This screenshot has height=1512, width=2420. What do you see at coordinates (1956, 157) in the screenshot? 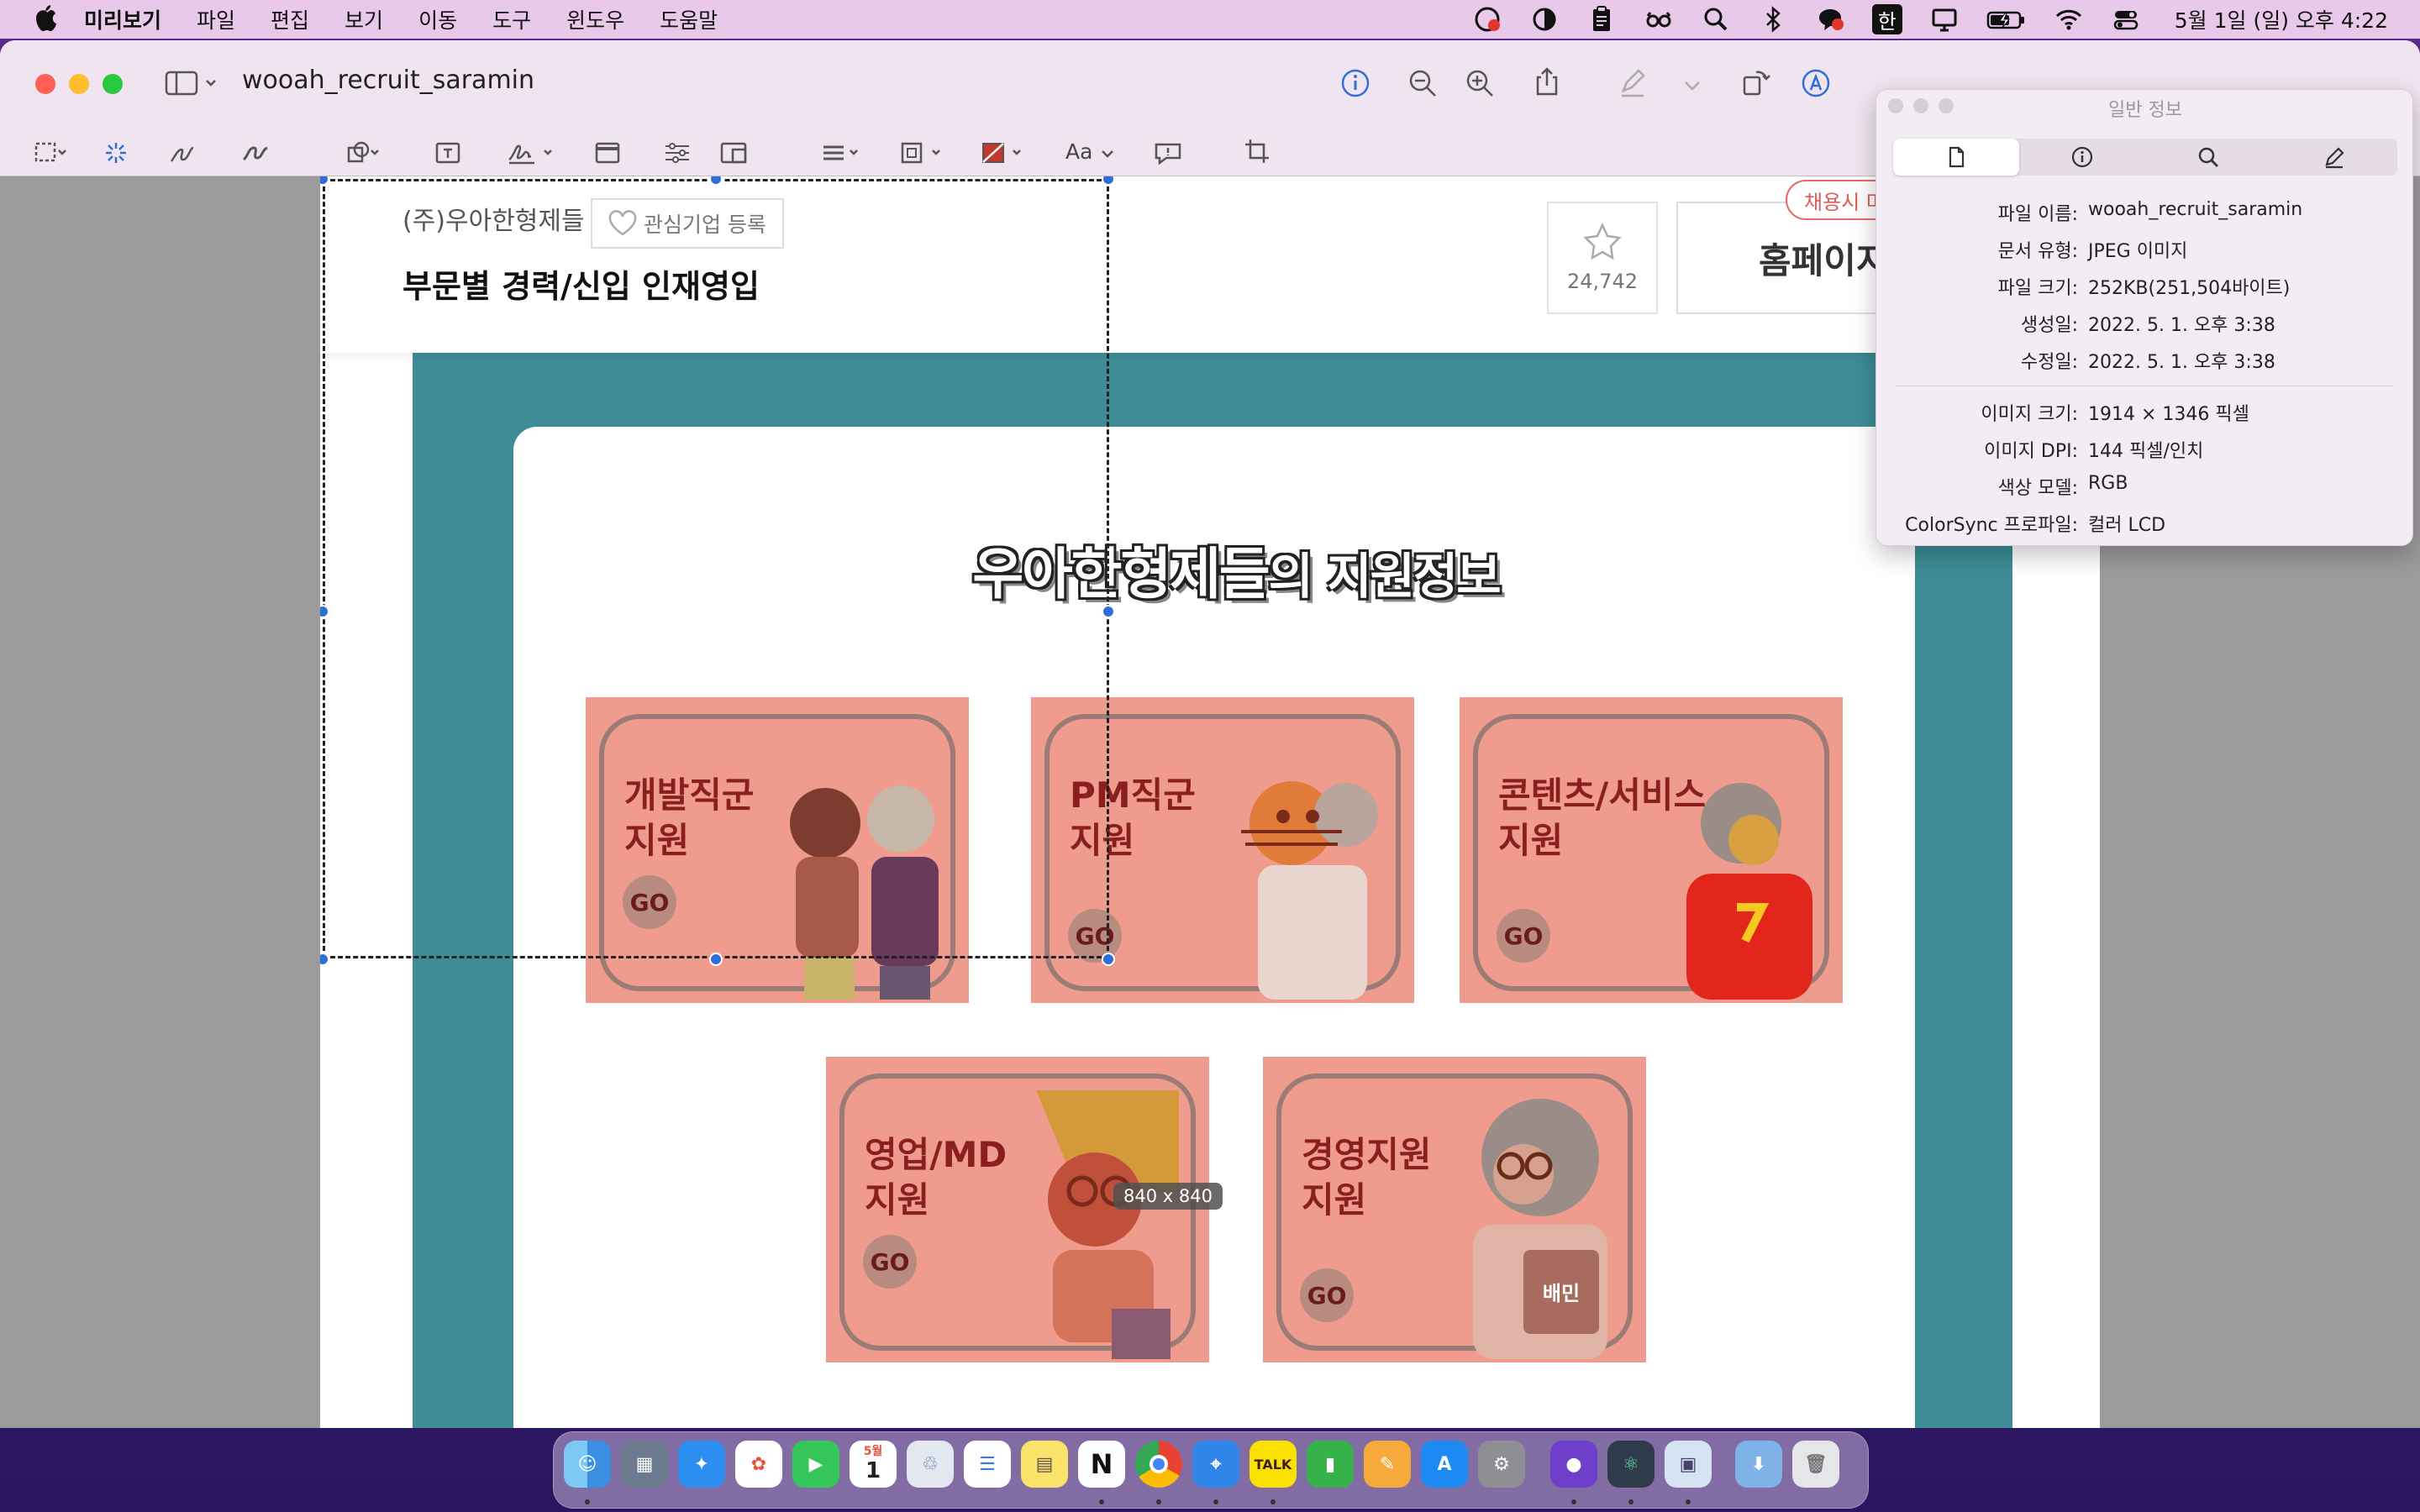
I see `tab-general` at bounding box center [1956, 157].